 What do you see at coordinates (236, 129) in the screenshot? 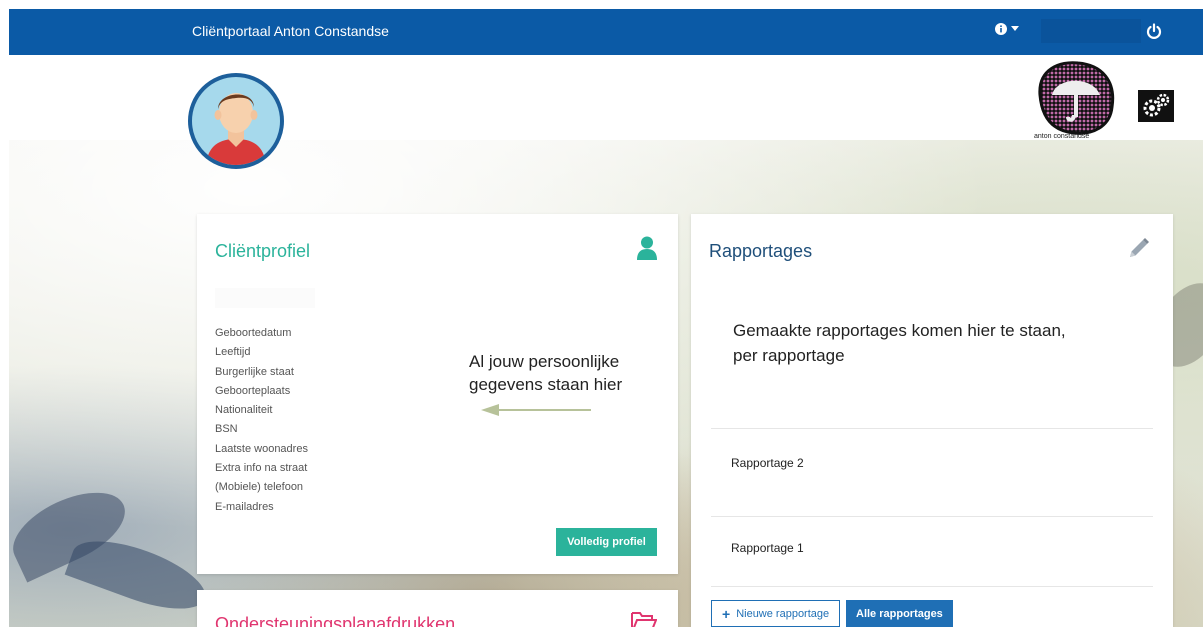
I see `person-avatar-icon` at bounding box center [236, 129].